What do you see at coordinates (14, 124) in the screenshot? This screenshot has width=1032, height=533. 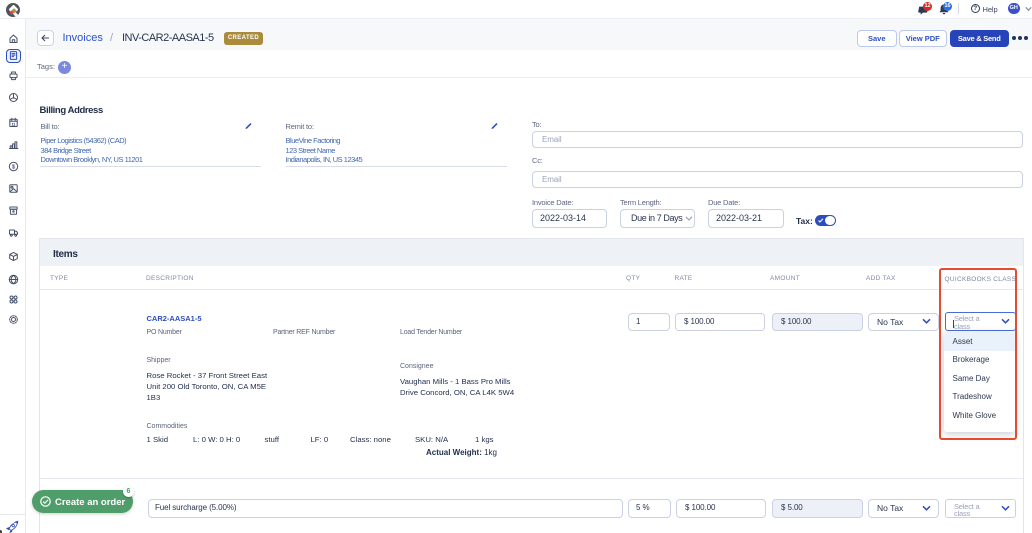 I see `svg-text: 11` at bounding box center [14, 124].